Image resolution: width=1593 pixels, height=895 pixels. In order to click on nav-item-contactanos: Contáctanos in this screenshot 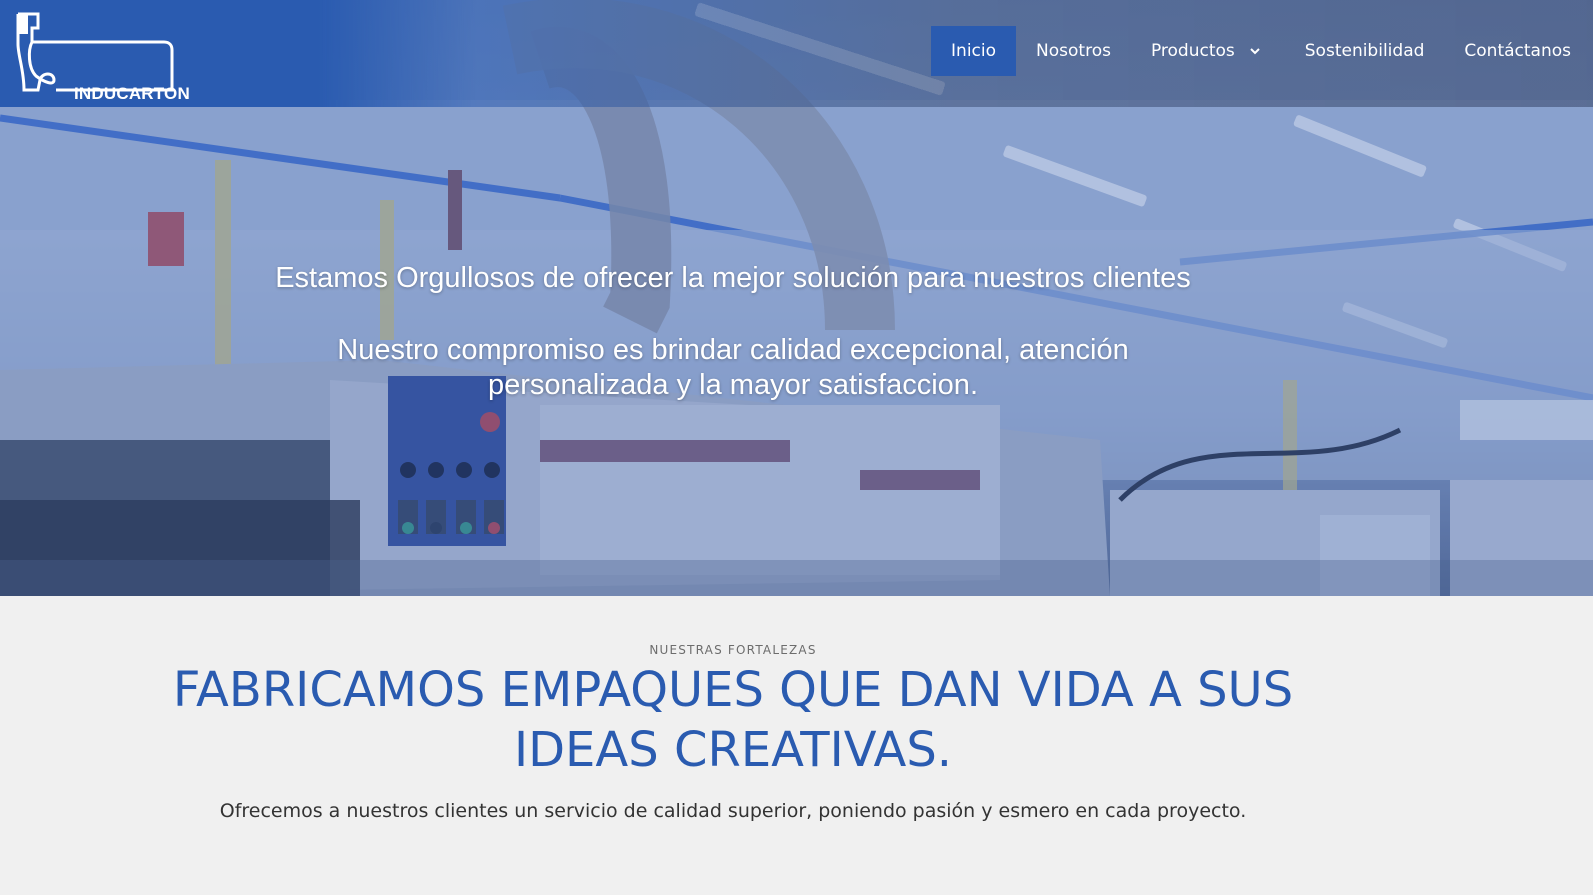, I will do `click(1518, 51)`.